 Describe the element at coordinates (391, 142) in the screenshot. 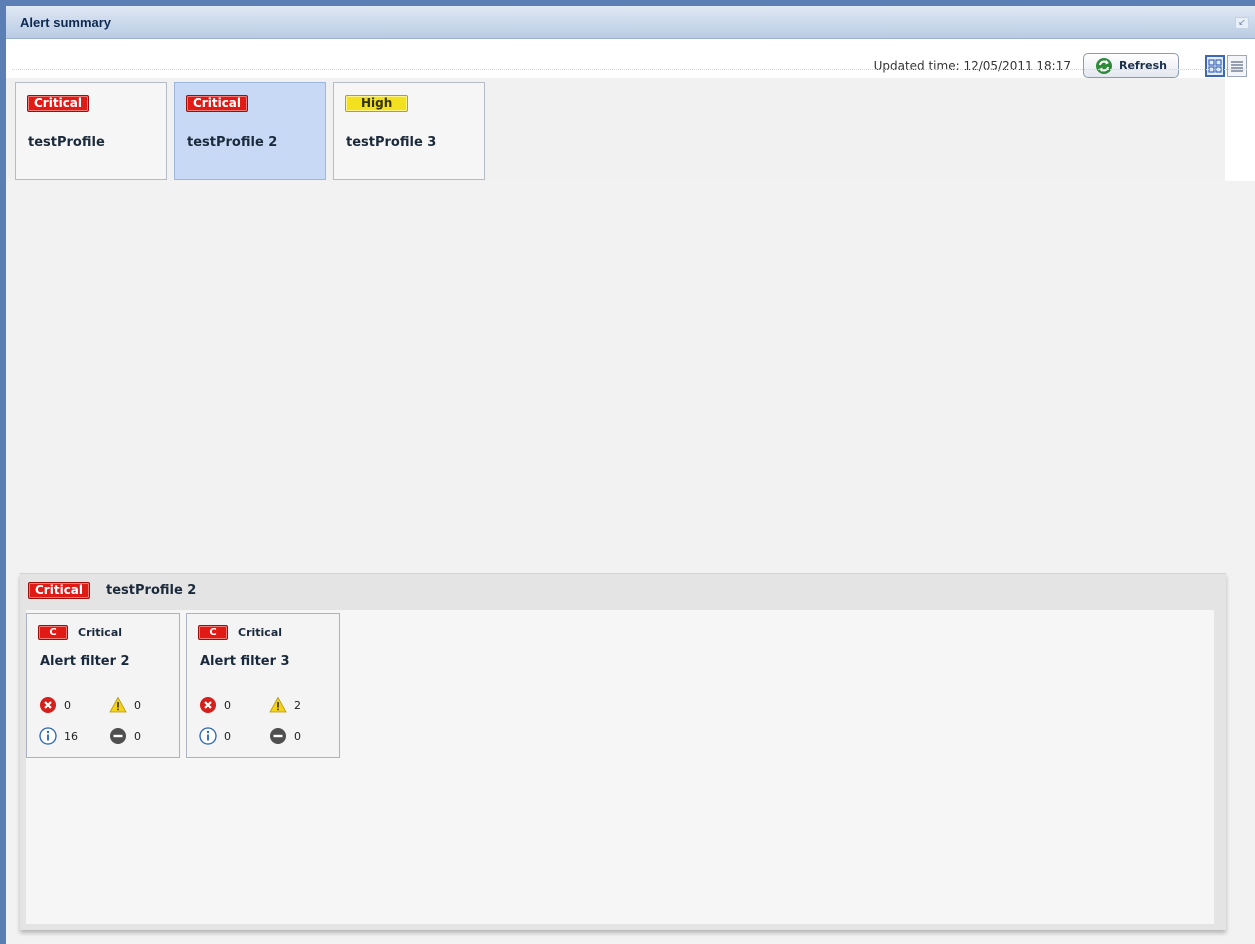

I see `profile-name: testProfile 3` at that location.